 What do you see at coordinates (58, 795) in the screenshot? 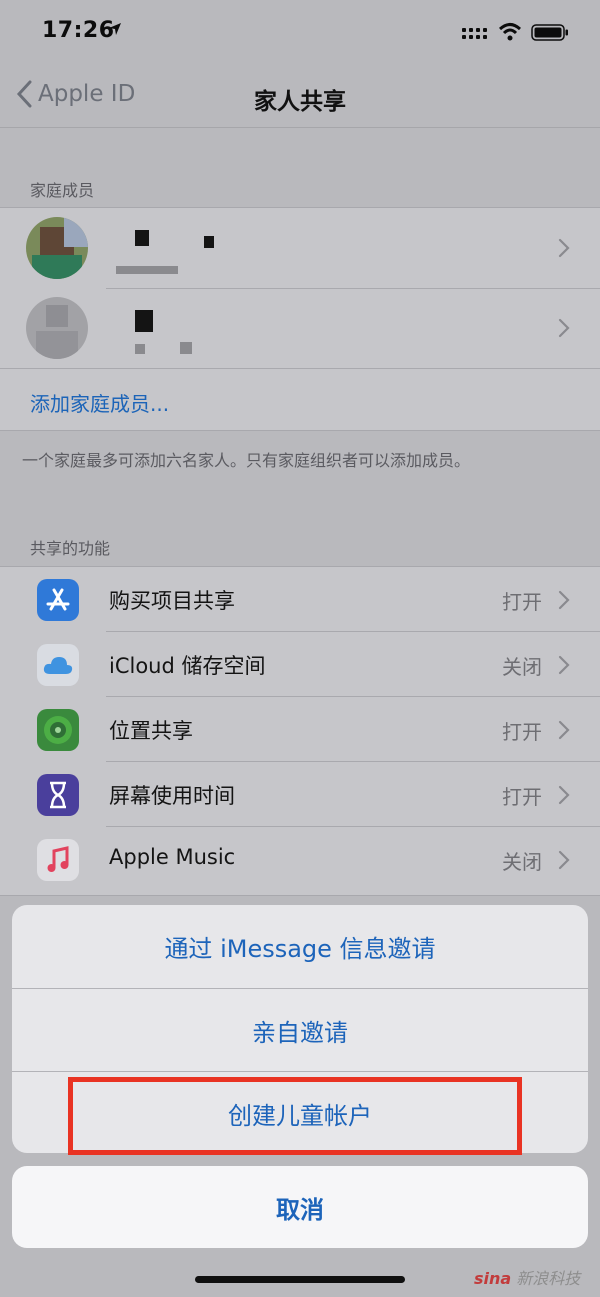
I see `screen-time-icon` at bounding box center [58, 795].